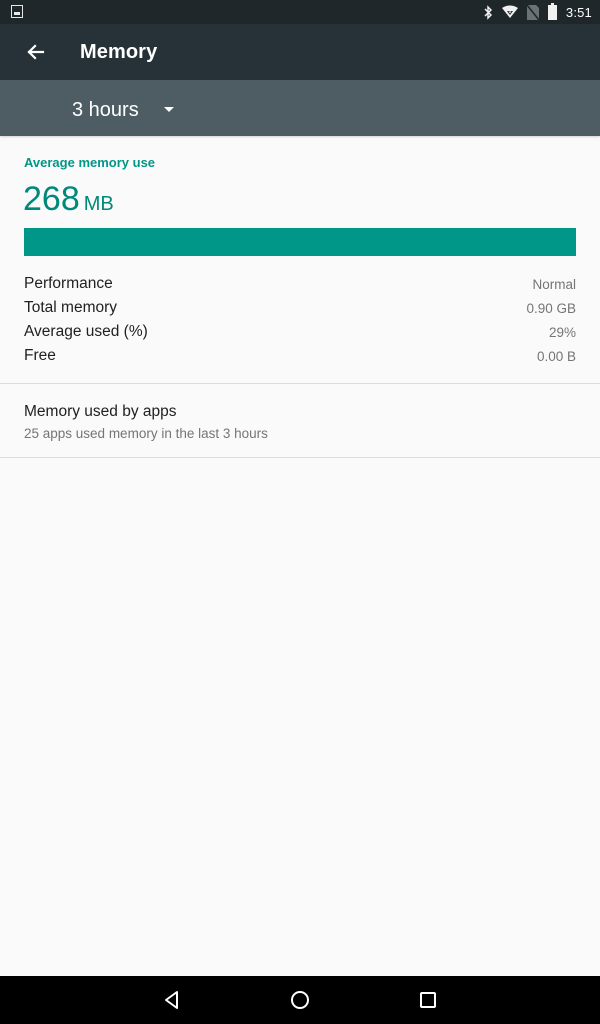  I want to click on clock: 3:51, so click(578, 12).